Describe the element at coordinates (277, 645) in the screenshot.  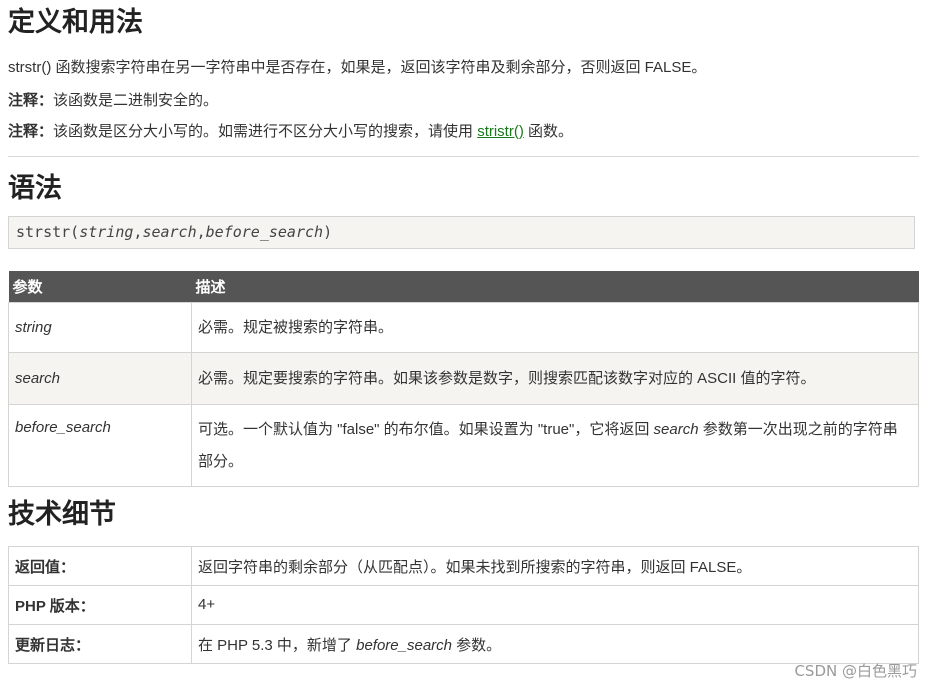
I see `value-text: 在 PHP 5.3 中，新增了` at that location.